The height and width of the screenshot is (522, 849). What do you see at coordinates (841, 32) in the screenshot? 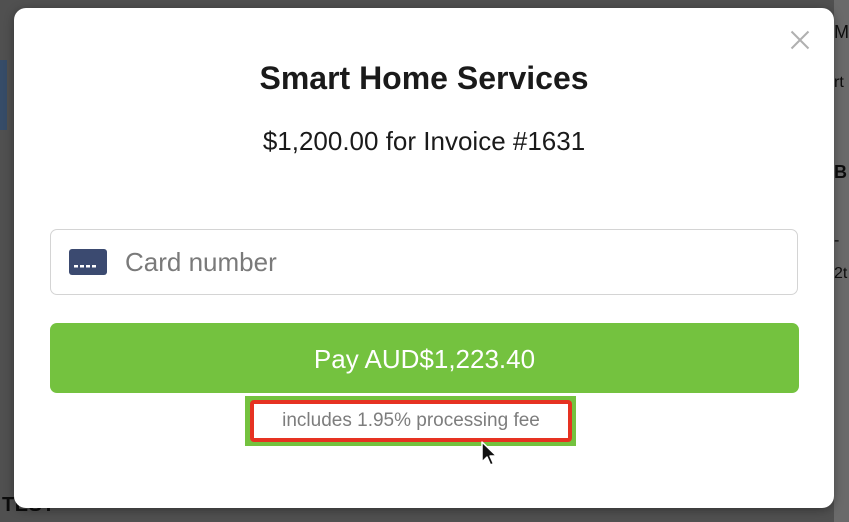
I see `background-text-fragment: M` at bounding box center [841, 32].